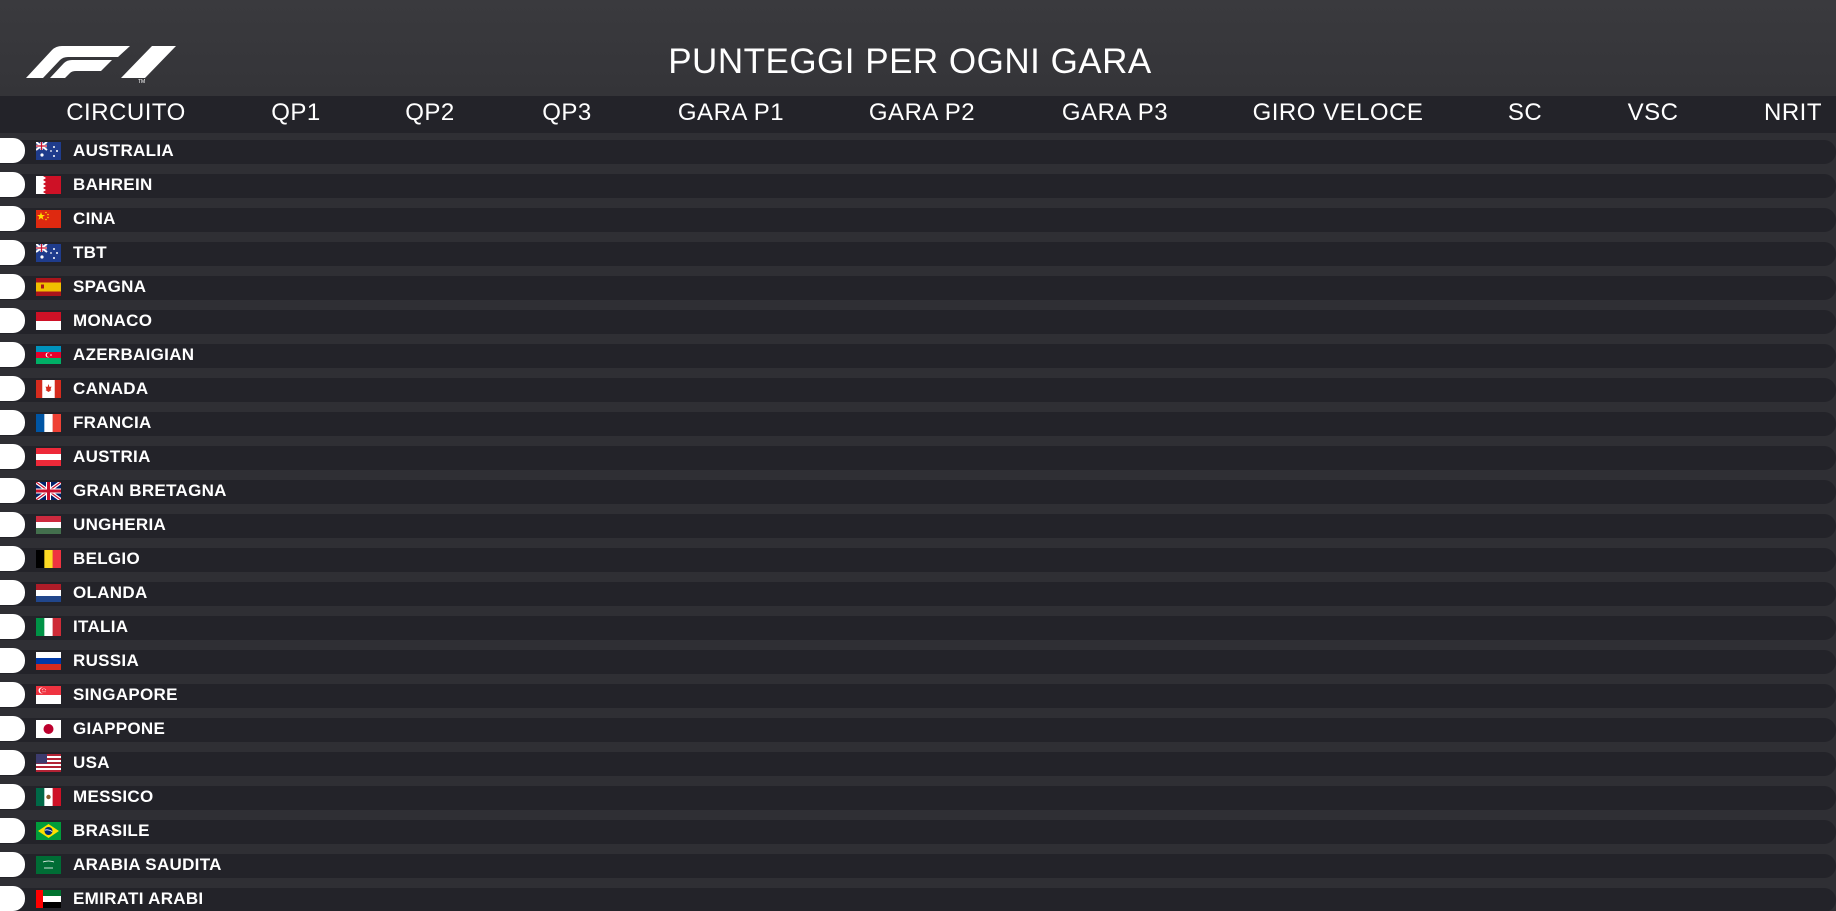 This screenshot has width=1836, height=911. I want to click on circuit-name: ARABIA SAUDITA, so click(147, 864).